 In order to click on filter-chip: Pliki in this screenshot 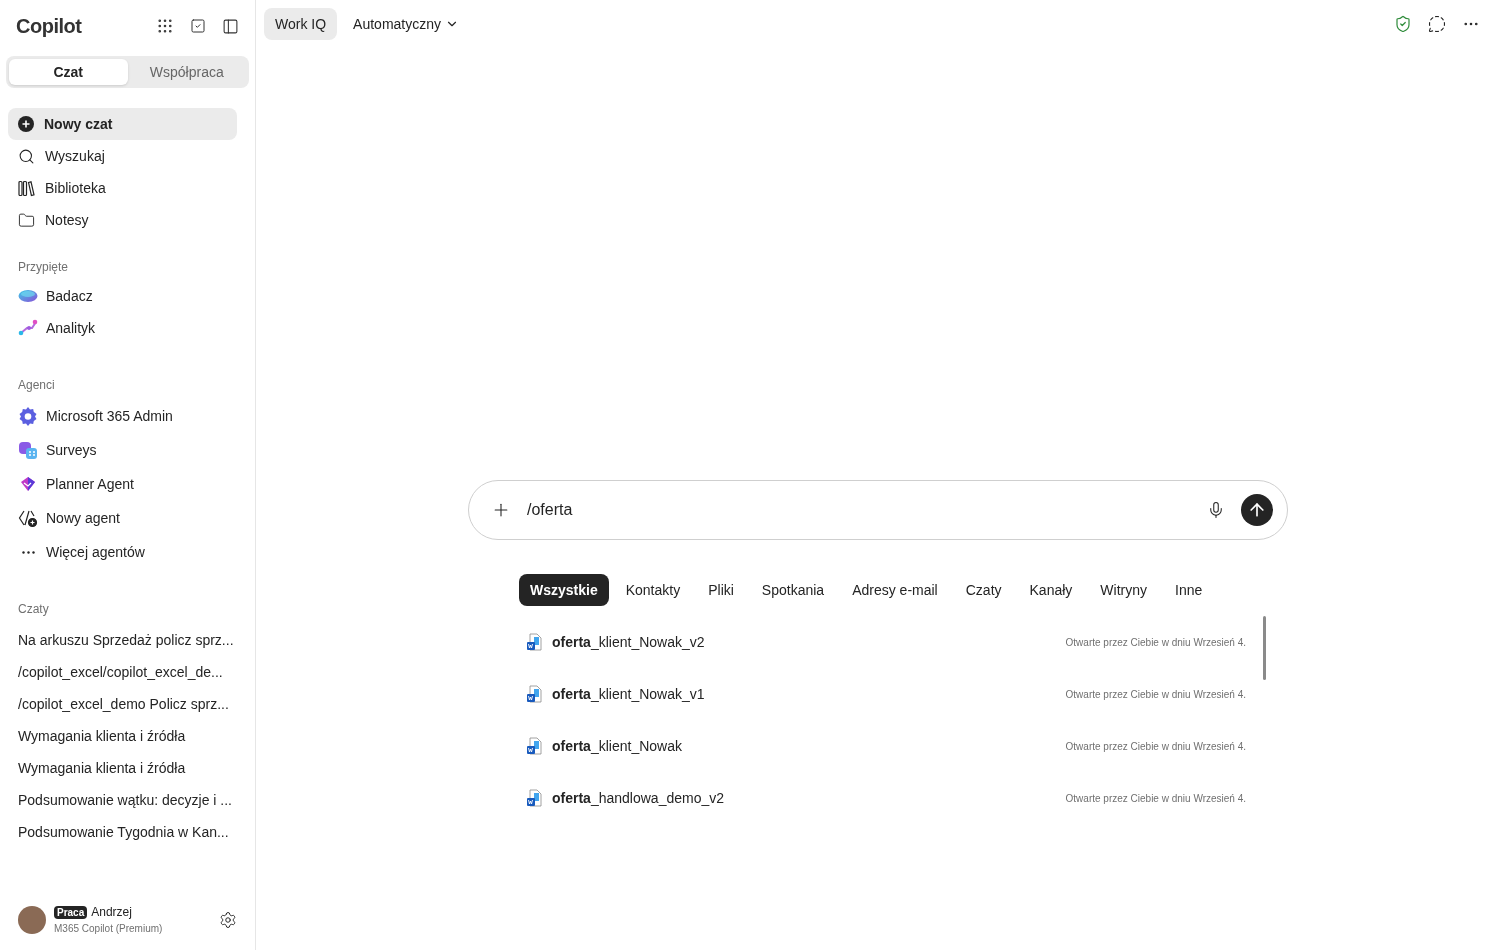, I will do `click(721, 590)`.